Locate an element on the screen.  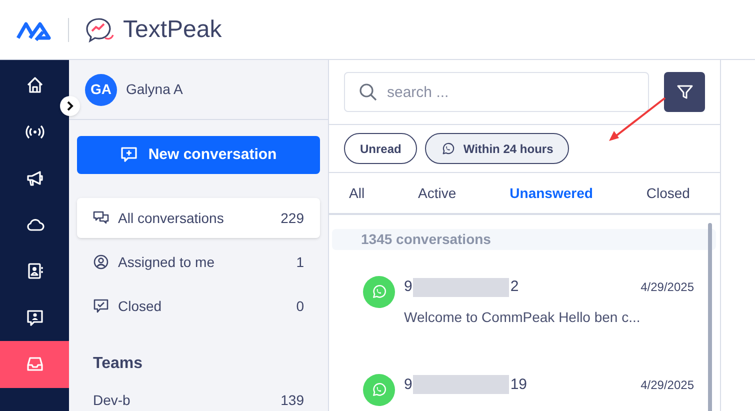
new-conversation-button: New conversation is located at coordinates (198, 155).